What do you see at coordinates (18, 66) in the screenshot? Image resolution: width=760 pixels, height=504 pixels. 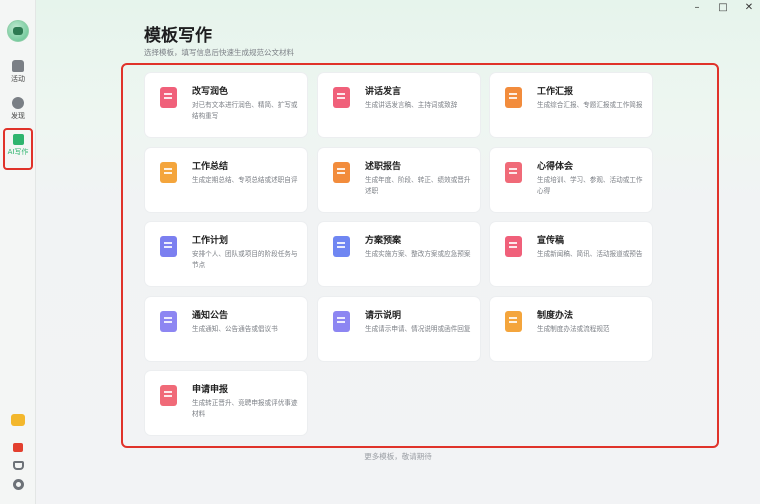 I see `home-icon` at bounding box center [18, 66].